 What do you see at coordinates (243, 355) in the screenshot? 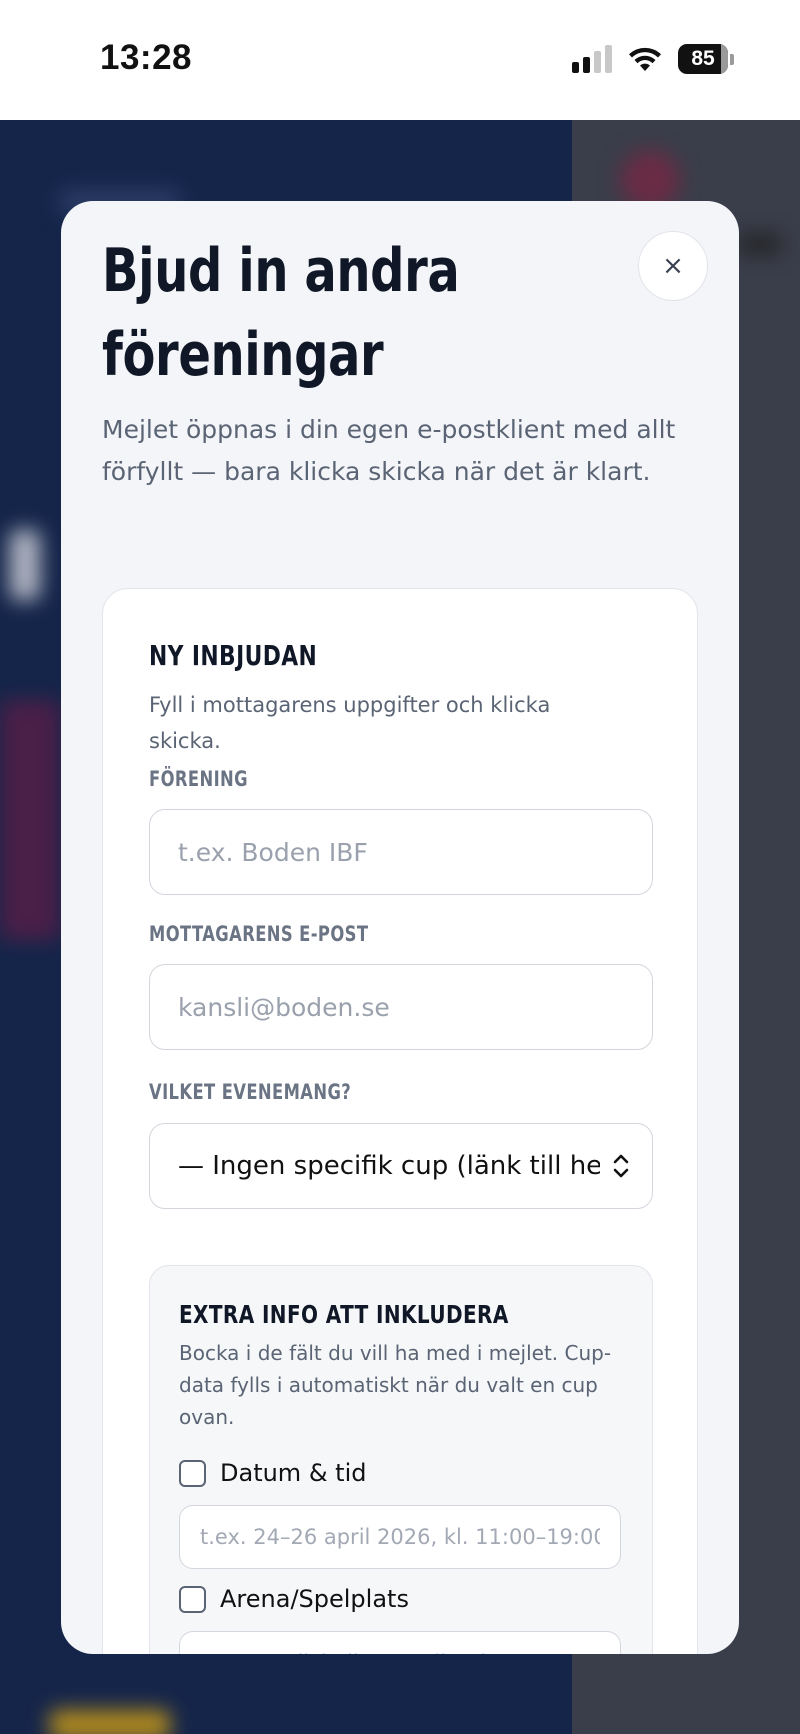
I see `modal-title-line-2: föreningar` at bounding box center [243, 355].